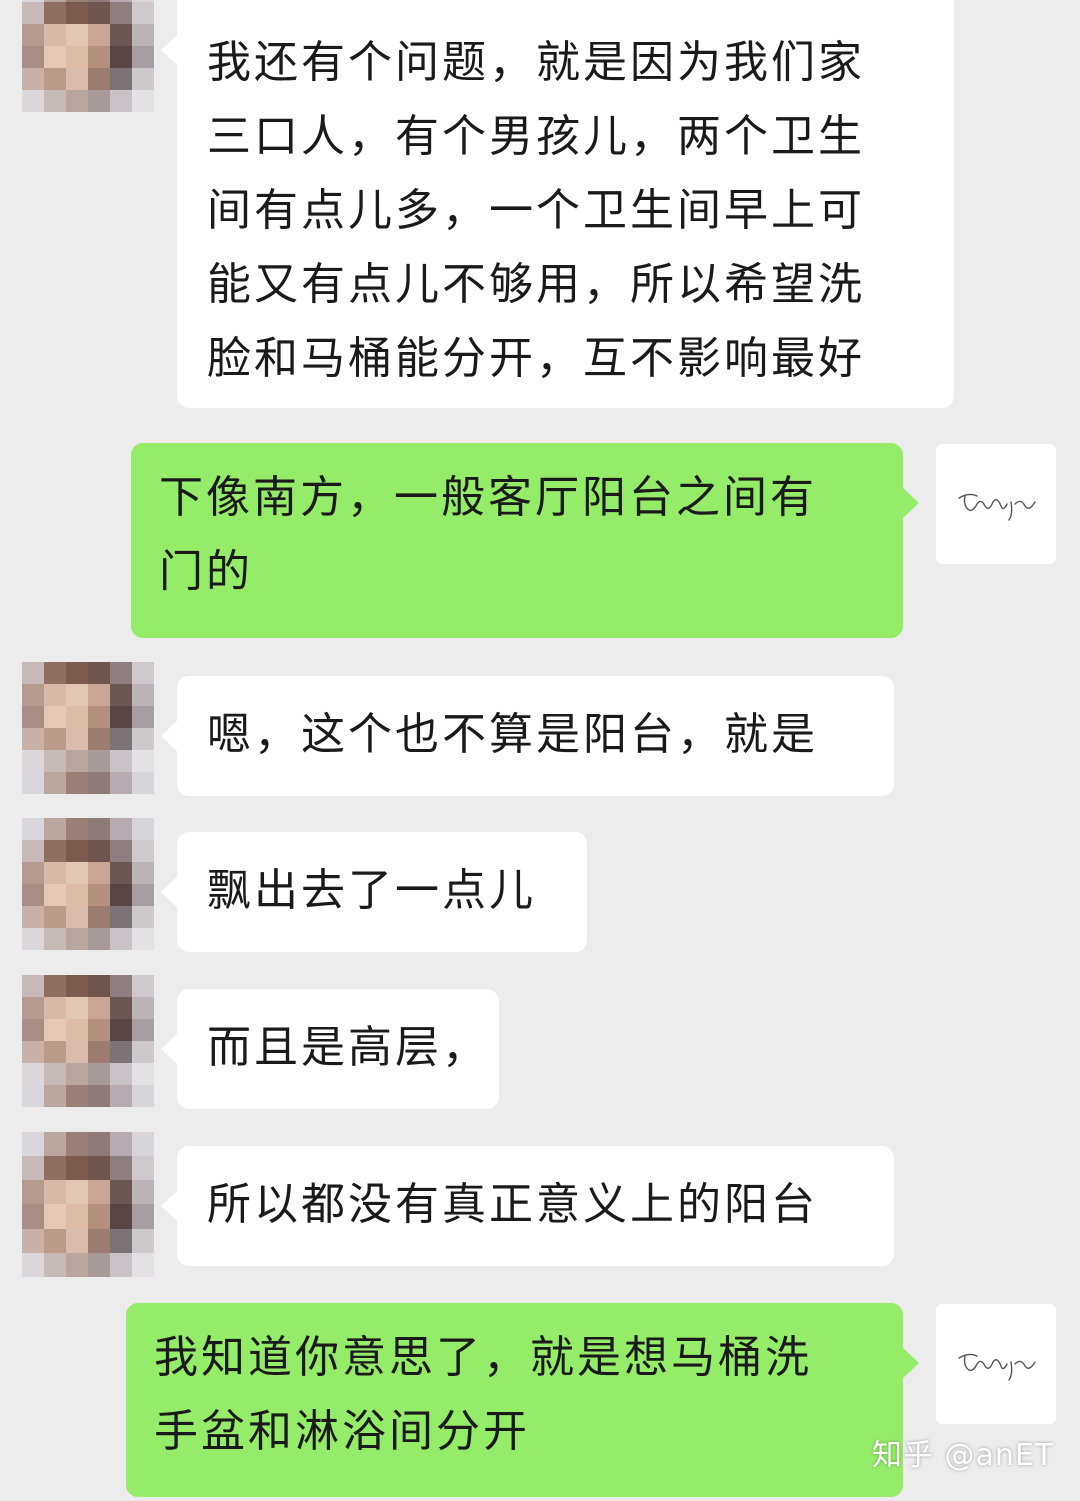 The height and width of the screenshot is (1501, 1080). Describe the element at coordinates (527, 736) in the screenshot. I see `message-bubble: 嗯，这个也不算是阳台，就是` at that location.